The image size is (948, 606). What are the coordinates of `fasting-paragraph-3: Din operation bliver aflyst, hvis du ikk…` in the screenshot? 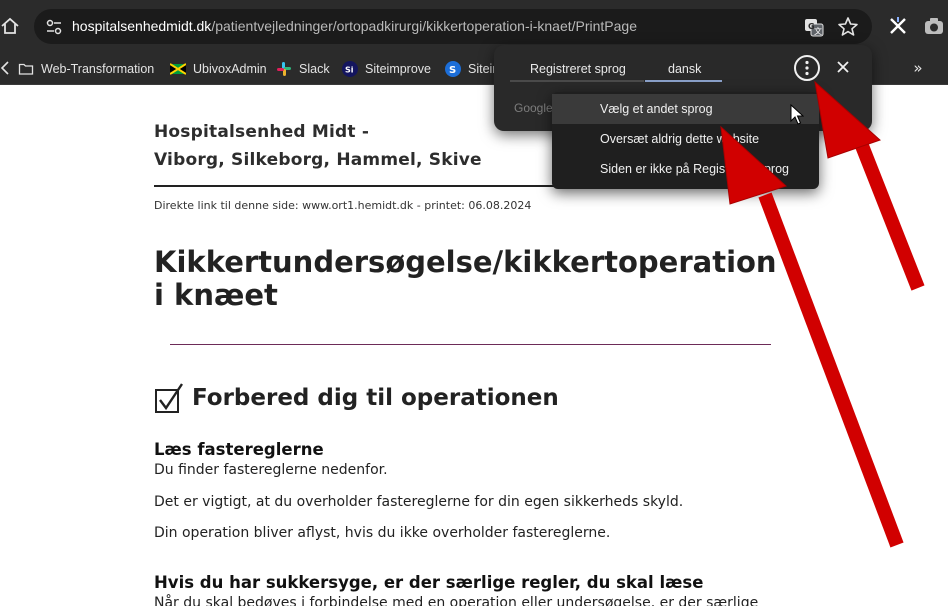 It's located at (382, 533).